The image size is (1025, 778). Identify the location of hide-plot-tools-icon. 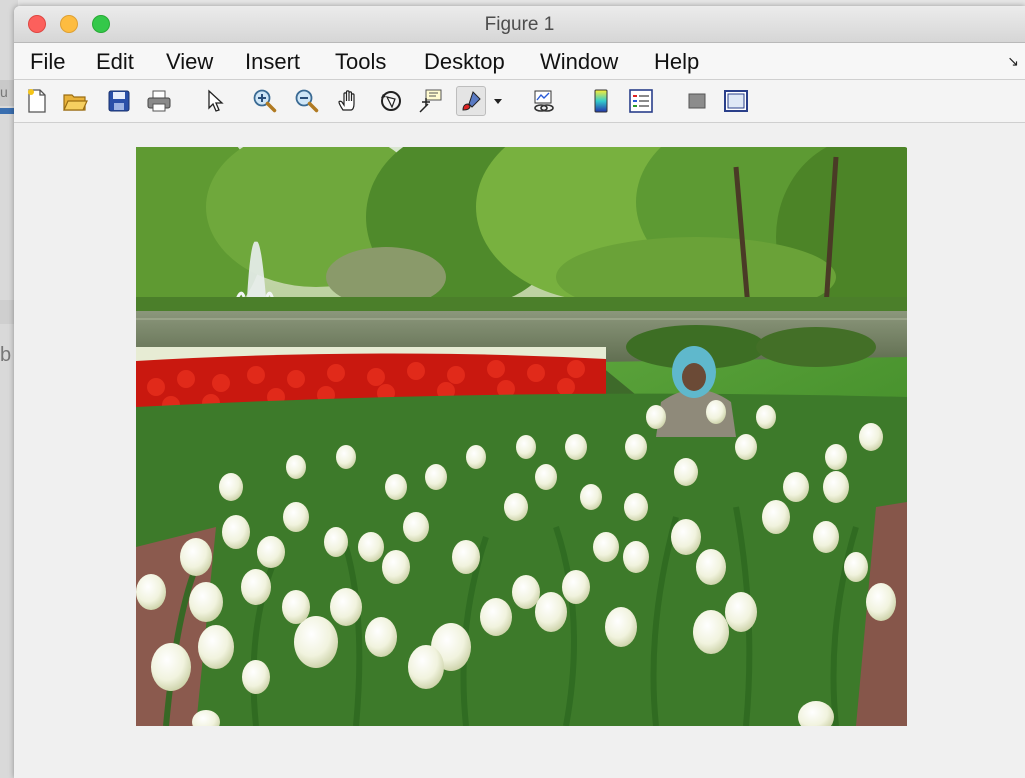
(697, 101).